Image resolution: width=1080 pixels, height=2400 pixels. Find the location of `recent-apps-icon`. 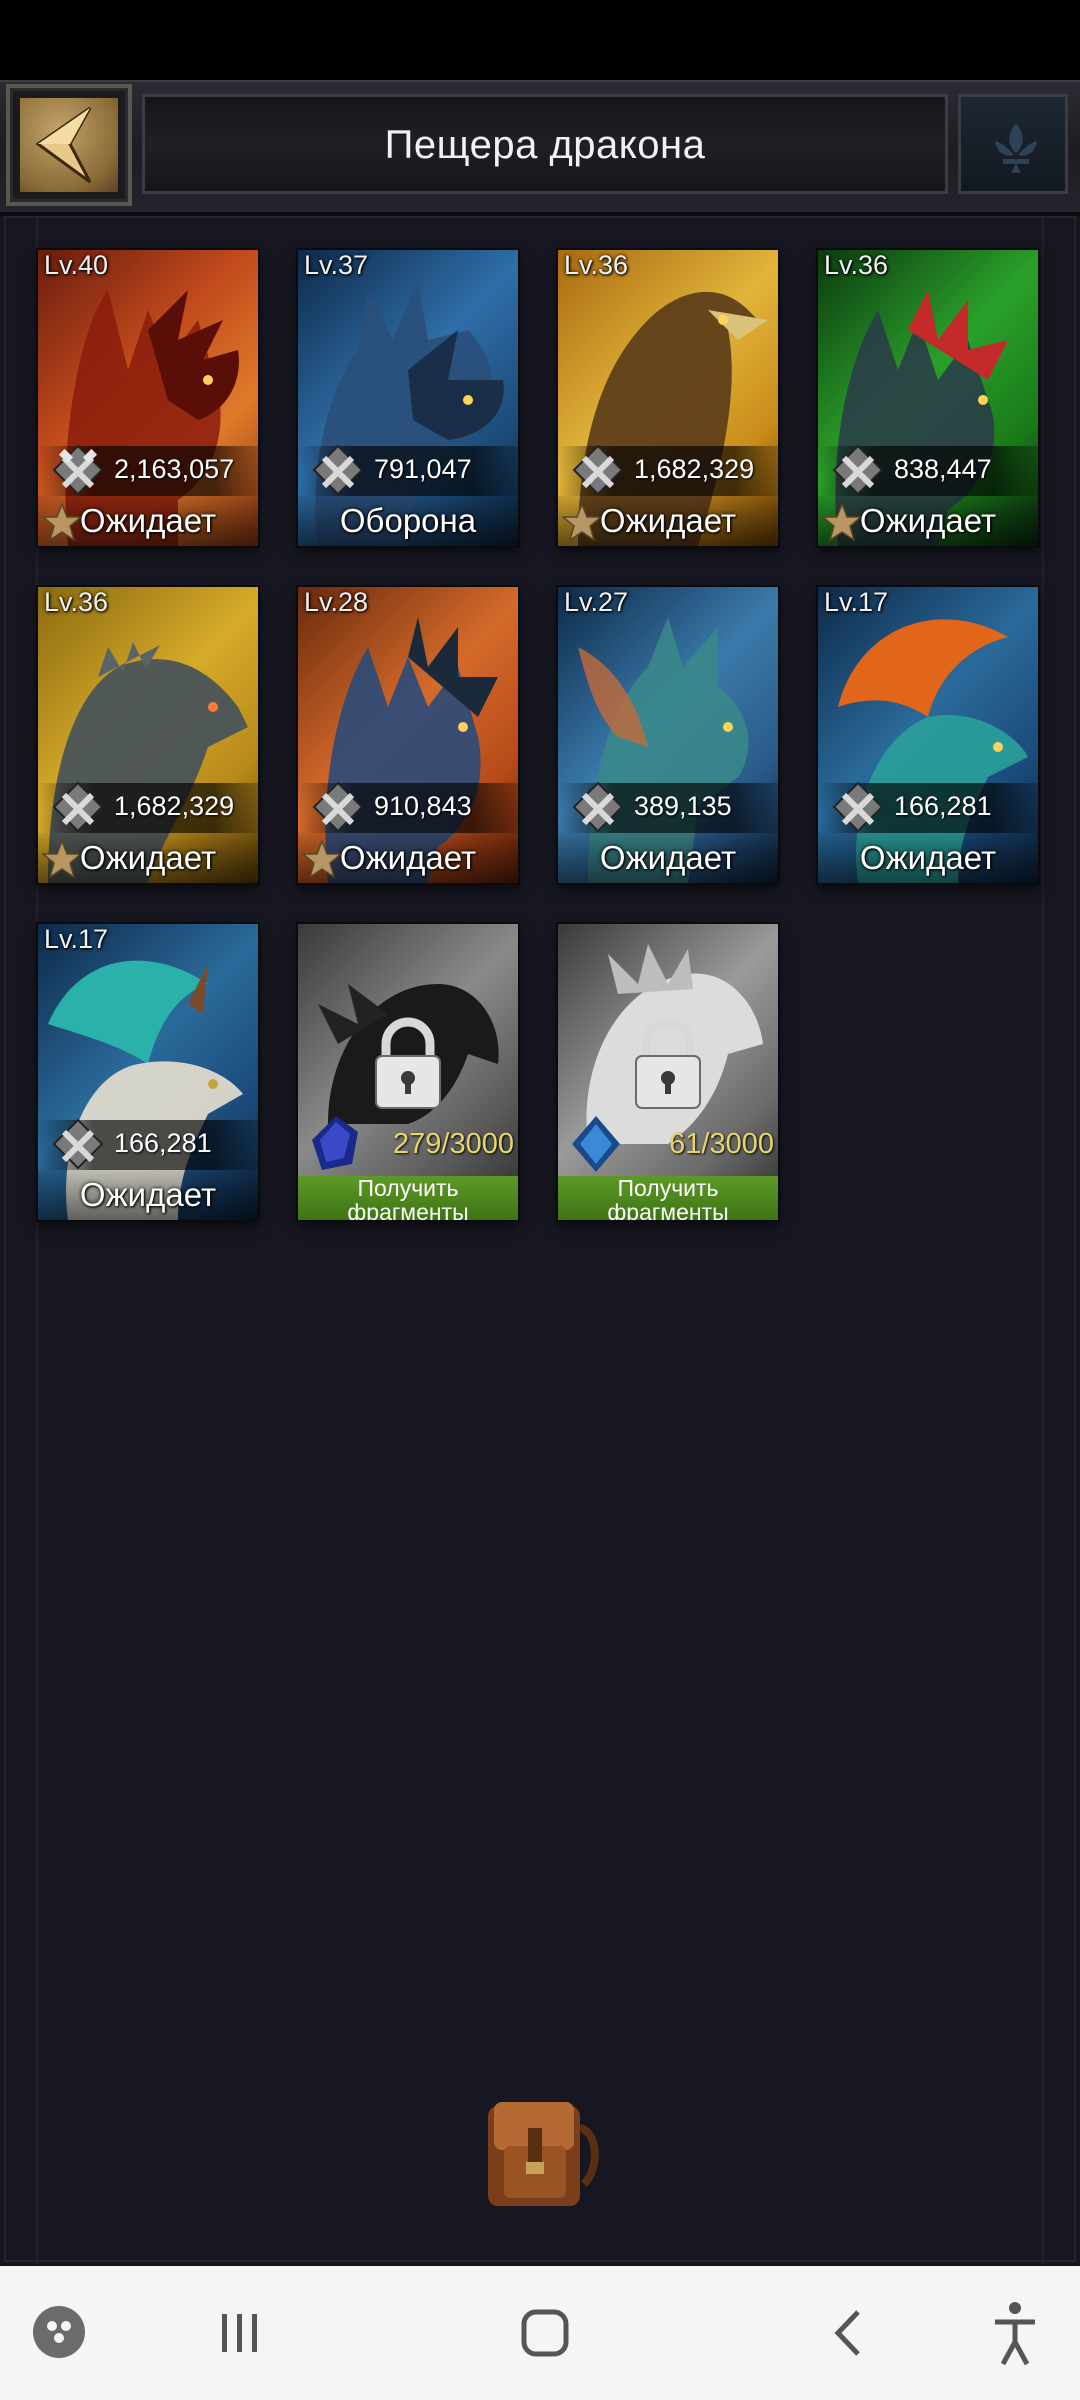

recent-apps-icon is located at coordinates (240, 2333).